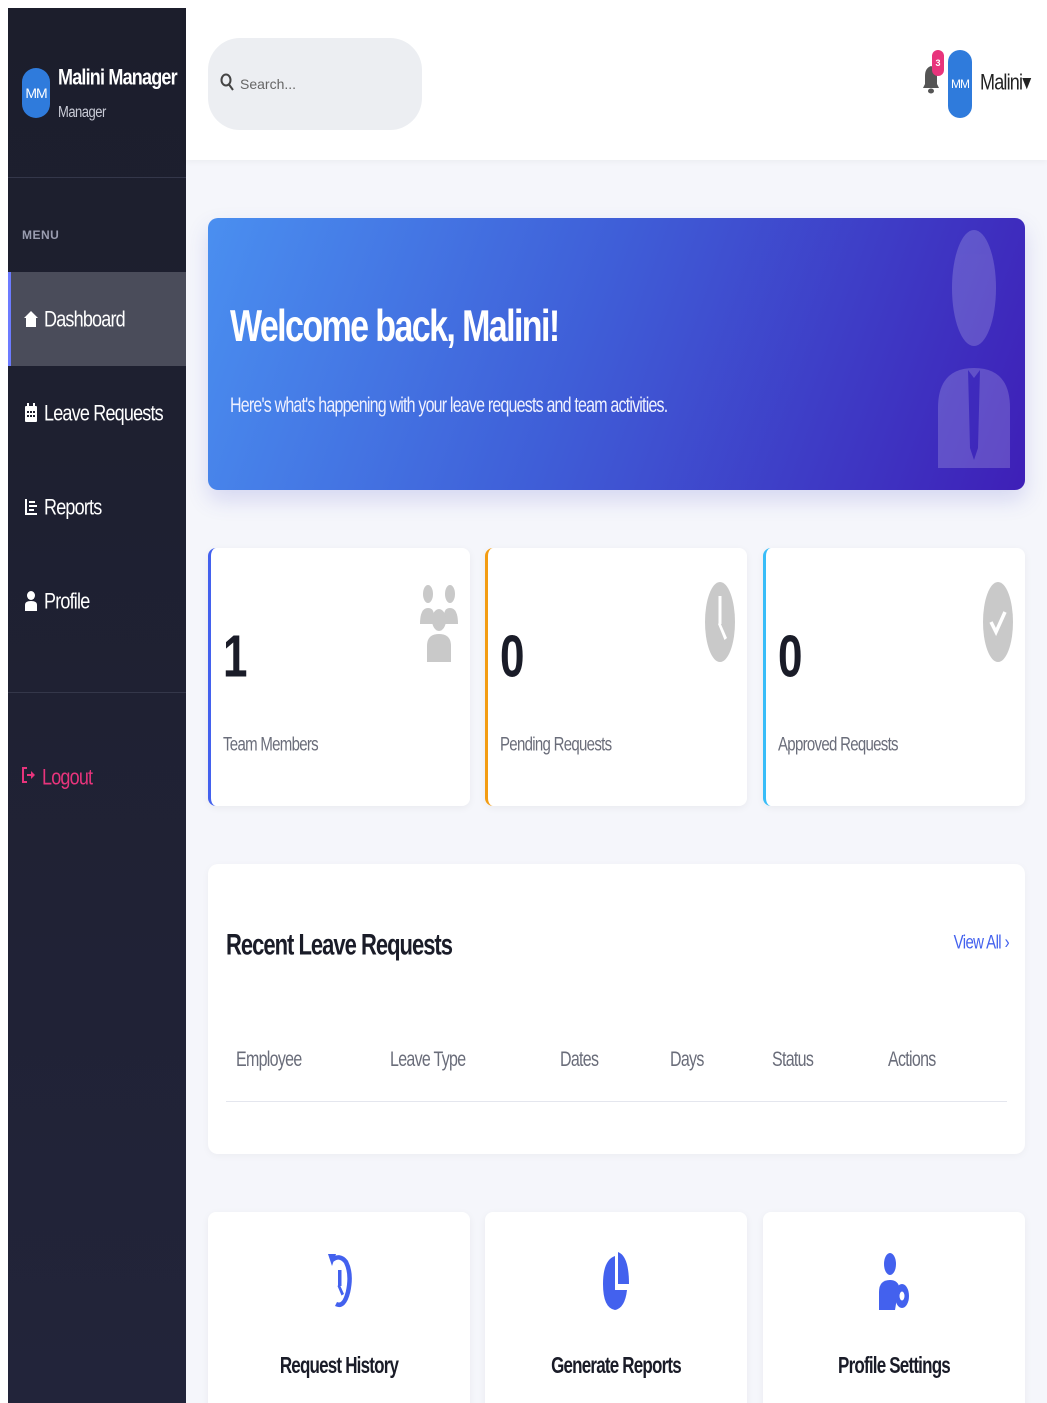 The height and width of the screenshot is (1403, 1047). I want to click on user-tie-icon, so click(974, 350).